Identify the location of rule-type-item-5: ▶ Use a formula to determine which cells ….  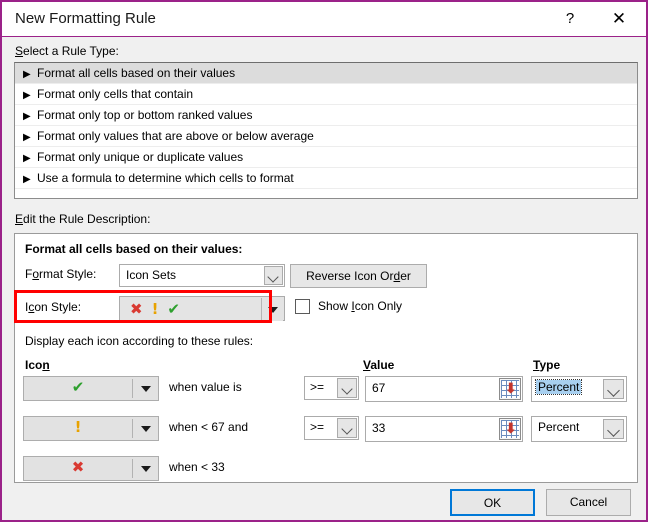
(326, 178).